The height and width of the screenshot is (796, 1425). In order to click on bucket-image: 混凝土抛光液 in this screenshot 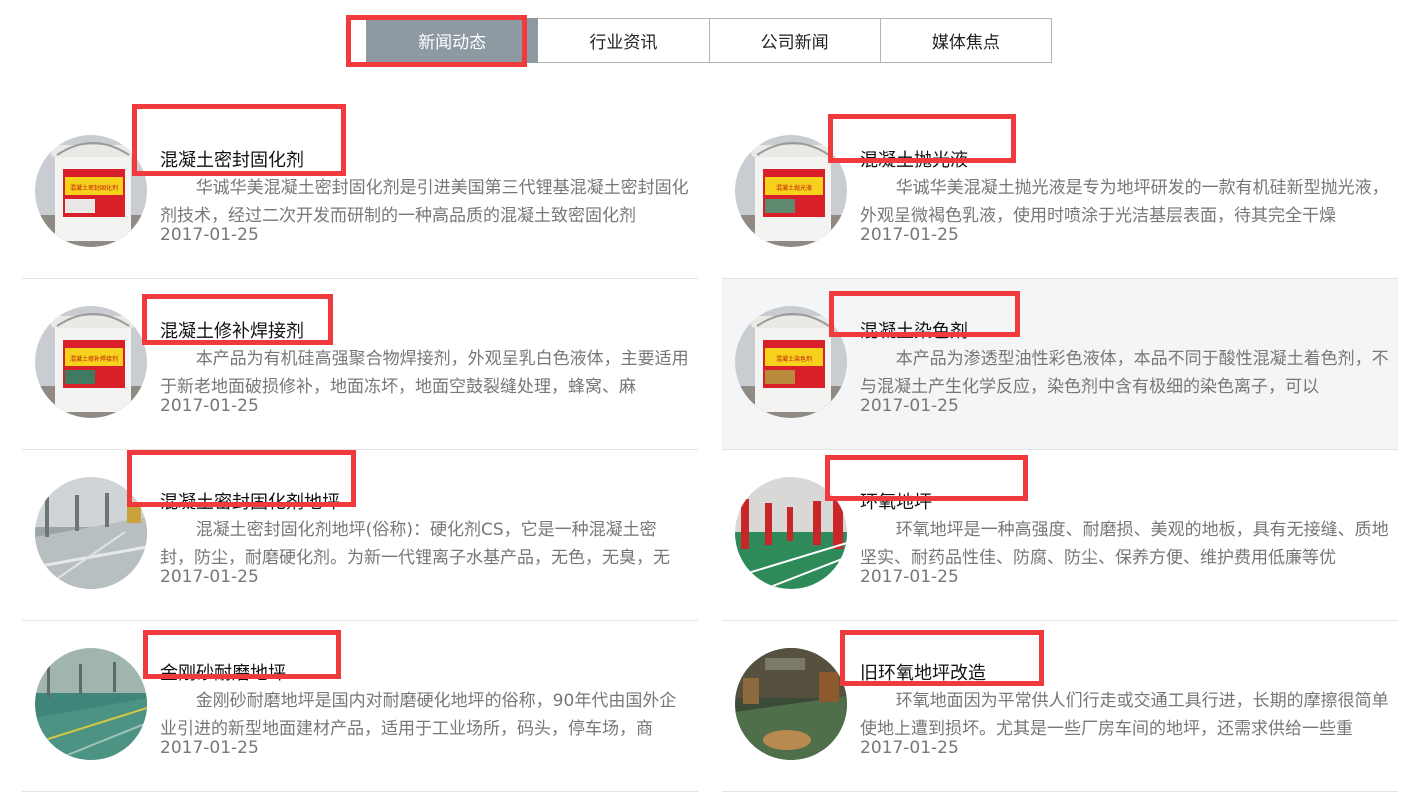, I will do `click(791, 191)`.